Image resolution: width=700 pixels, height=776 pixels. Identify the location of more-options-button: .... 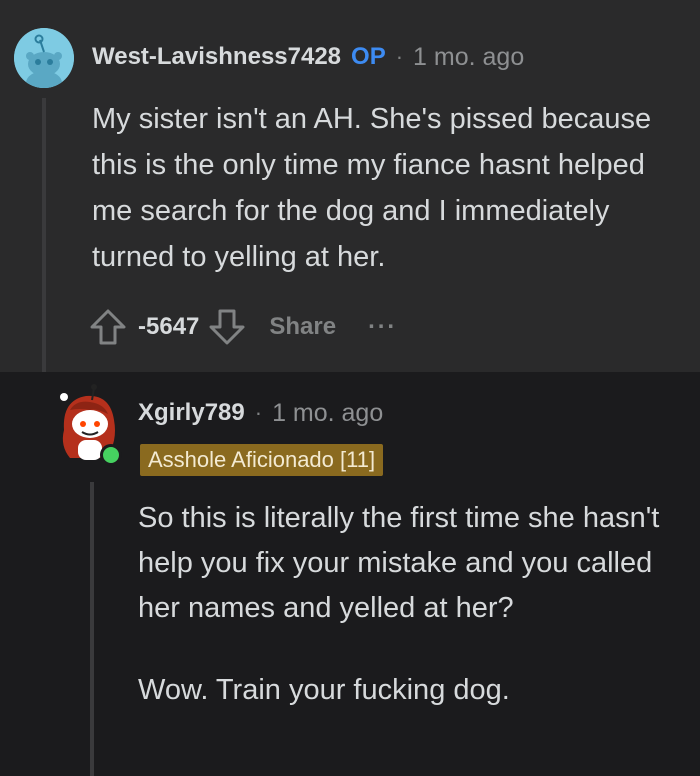
(382, 321).